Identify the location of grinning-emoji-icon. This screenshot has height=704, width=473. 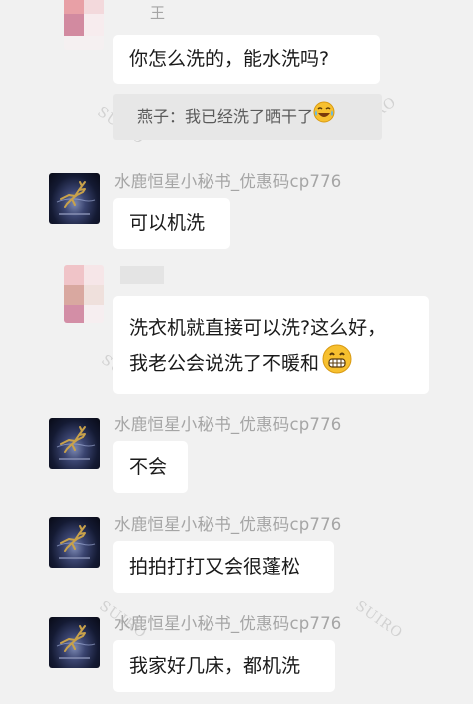
(335, 364).